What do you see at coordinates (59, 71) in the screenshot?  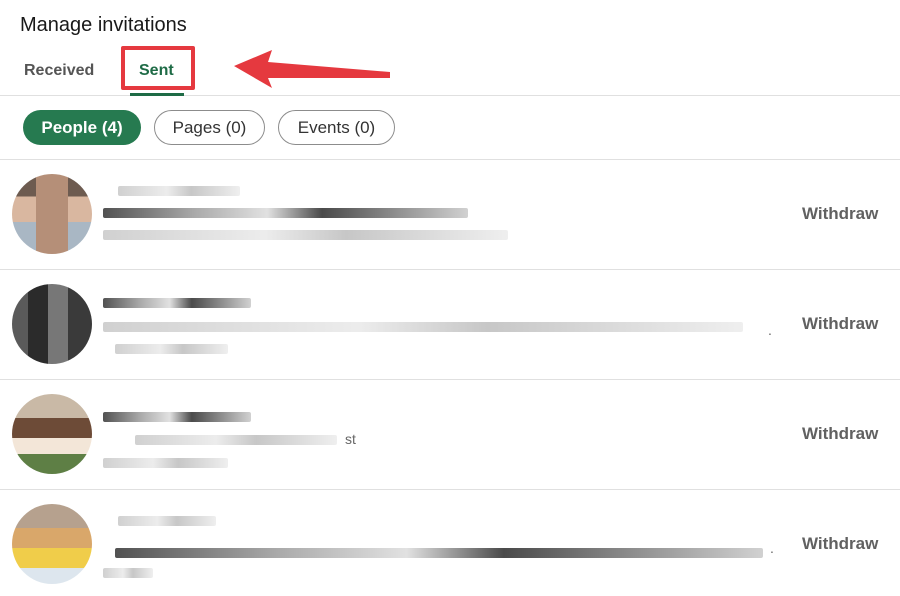 I see `tab-received: Received` at bounding box center [59, 71].